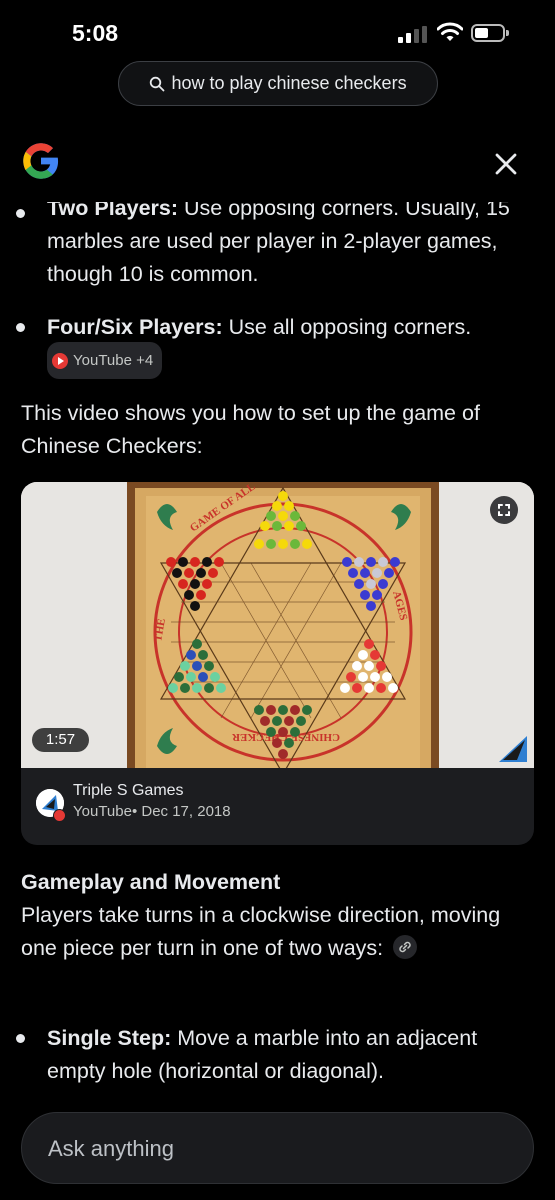  What do you see at coordinates (490, 33) in the screenshot?
I see `battery-icon` at bounding box center [490, 33].